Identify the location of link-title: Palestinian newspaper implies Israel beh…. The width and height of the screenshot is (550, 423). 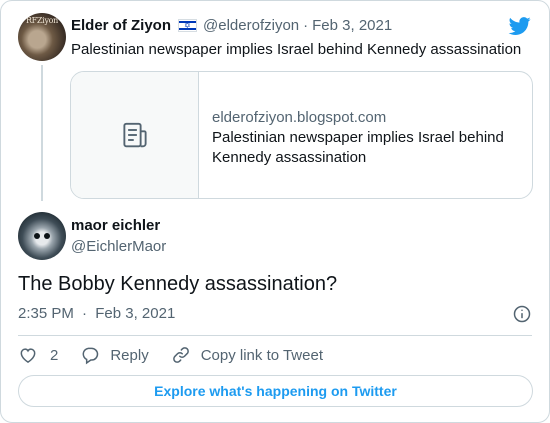
(358, 147).